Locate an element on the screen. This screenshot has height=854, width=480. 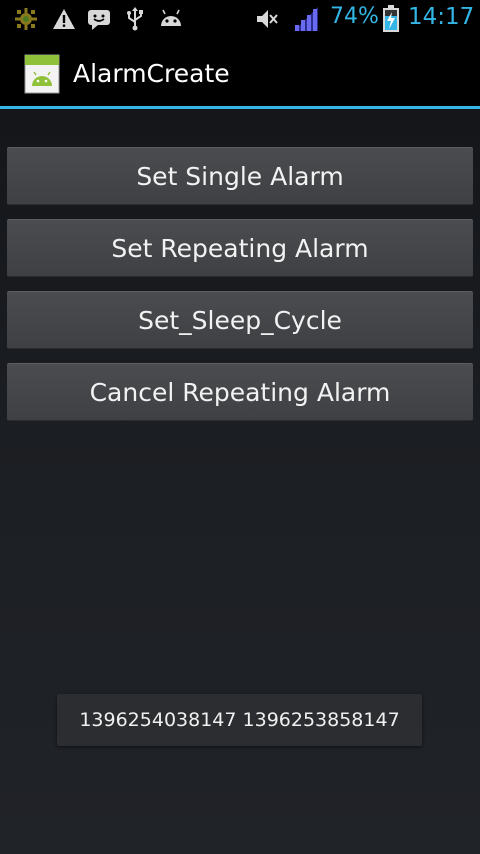
set-sleep-cycle-button: Set_Sleep_Cycle is located at coordinates (240, 320).